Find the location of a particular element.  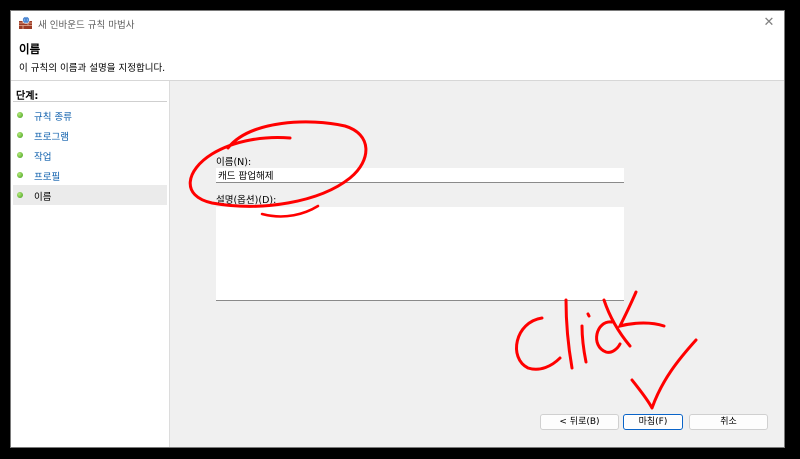

step-label: 작업 is located at coordinates (43, 157).